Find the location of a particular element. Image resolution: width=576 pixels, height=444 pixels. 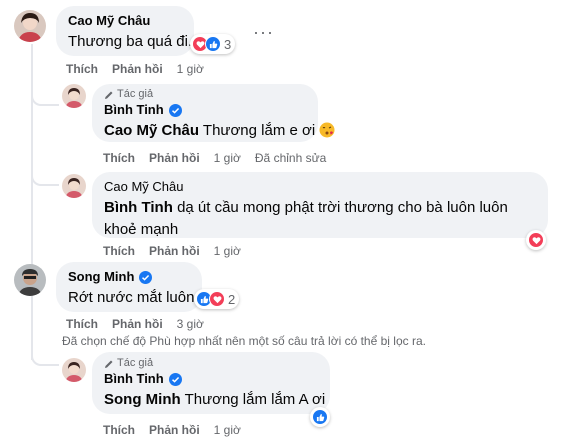

comment-actions: Thích Phản hồi 1 giờ is located at coordinates (142, 69).